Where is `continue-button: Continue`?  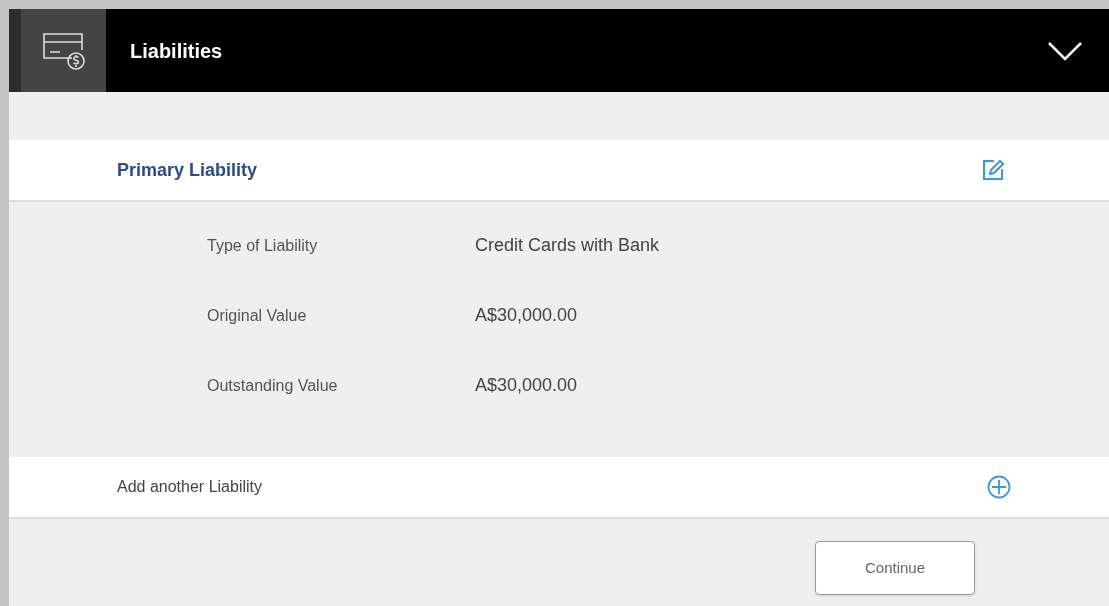
continue-button: Continue is located at coordinates (895, 568).